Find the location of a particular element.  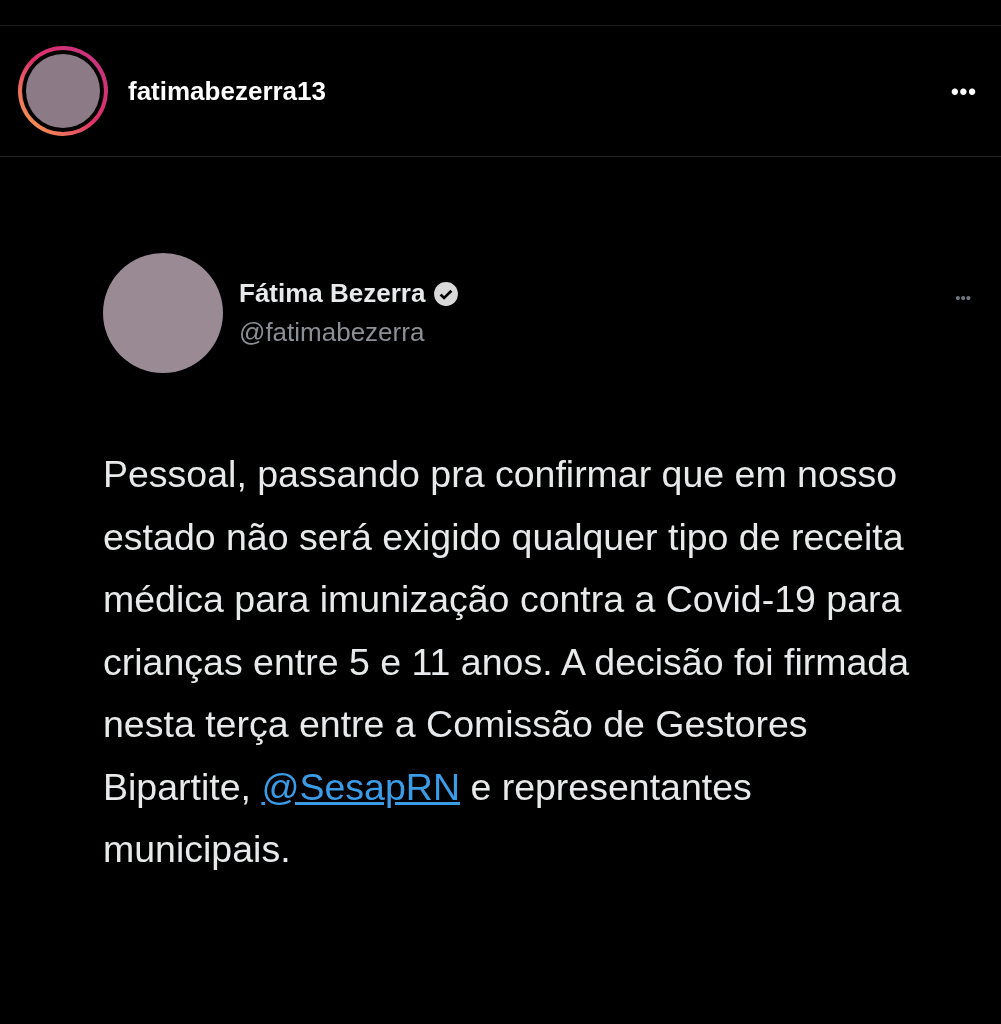

tweet-more-button: ••• is located at coordinates (963, 298).